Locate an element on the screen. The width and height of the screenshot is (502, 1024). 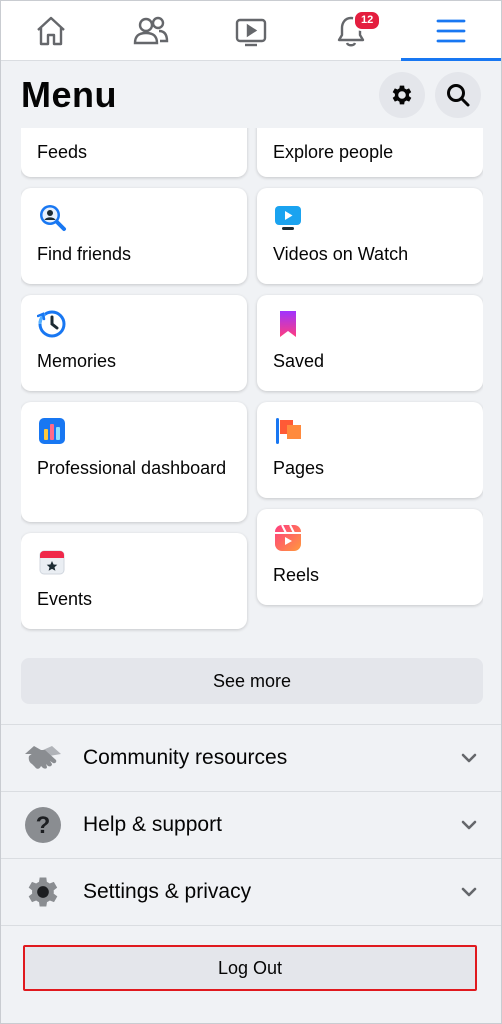
tab-home is located at coordinates (51, 30).